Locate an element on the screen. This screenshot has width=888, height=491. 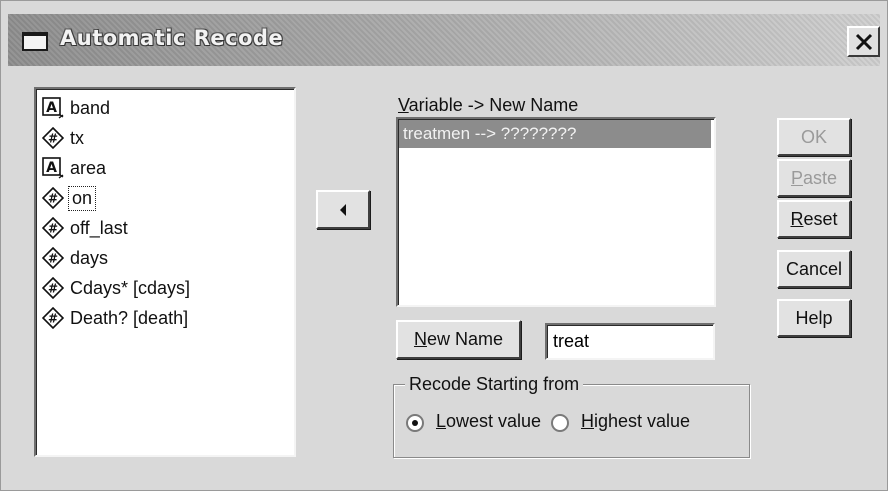
new-name-button: New Name is located at coordinates (458, 339).